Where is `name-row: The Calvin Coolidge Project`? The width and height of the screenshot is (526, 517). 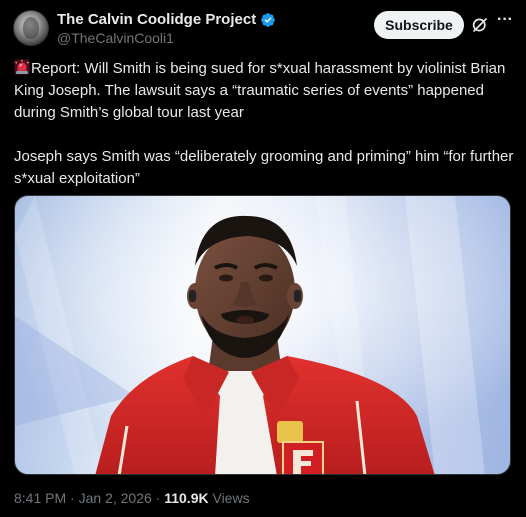
name-row: The Calvin Coolidge Project is located at coordinates (166, 19).